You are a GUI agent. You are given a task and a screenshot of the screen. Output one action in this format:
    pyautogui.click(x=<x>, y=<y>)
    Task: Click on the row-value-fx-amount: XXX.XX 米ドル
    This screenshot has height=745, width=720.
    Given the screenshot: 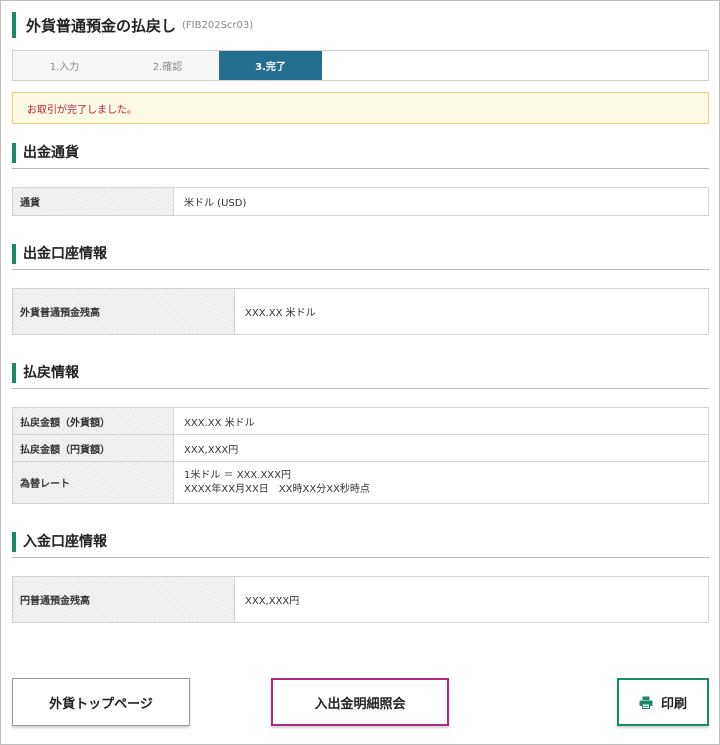 What is the action you would take?
    pyautogui.click(x=441, y=421)
    